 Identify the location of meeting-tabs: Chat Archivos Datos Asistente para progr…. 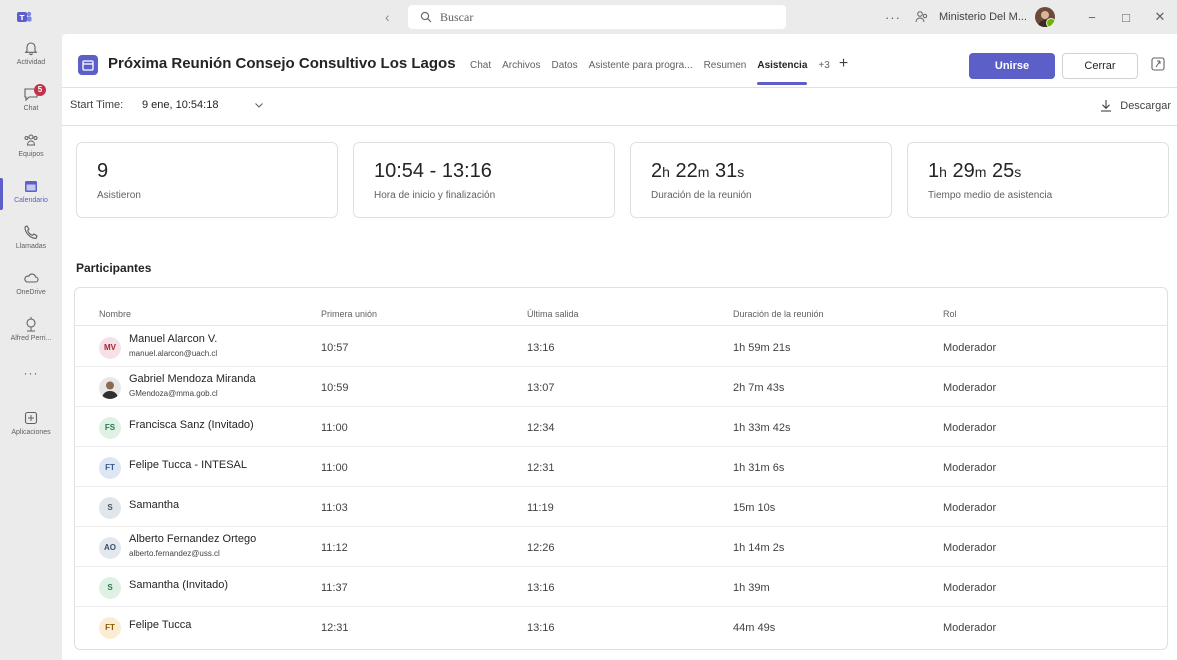
(659, 70).